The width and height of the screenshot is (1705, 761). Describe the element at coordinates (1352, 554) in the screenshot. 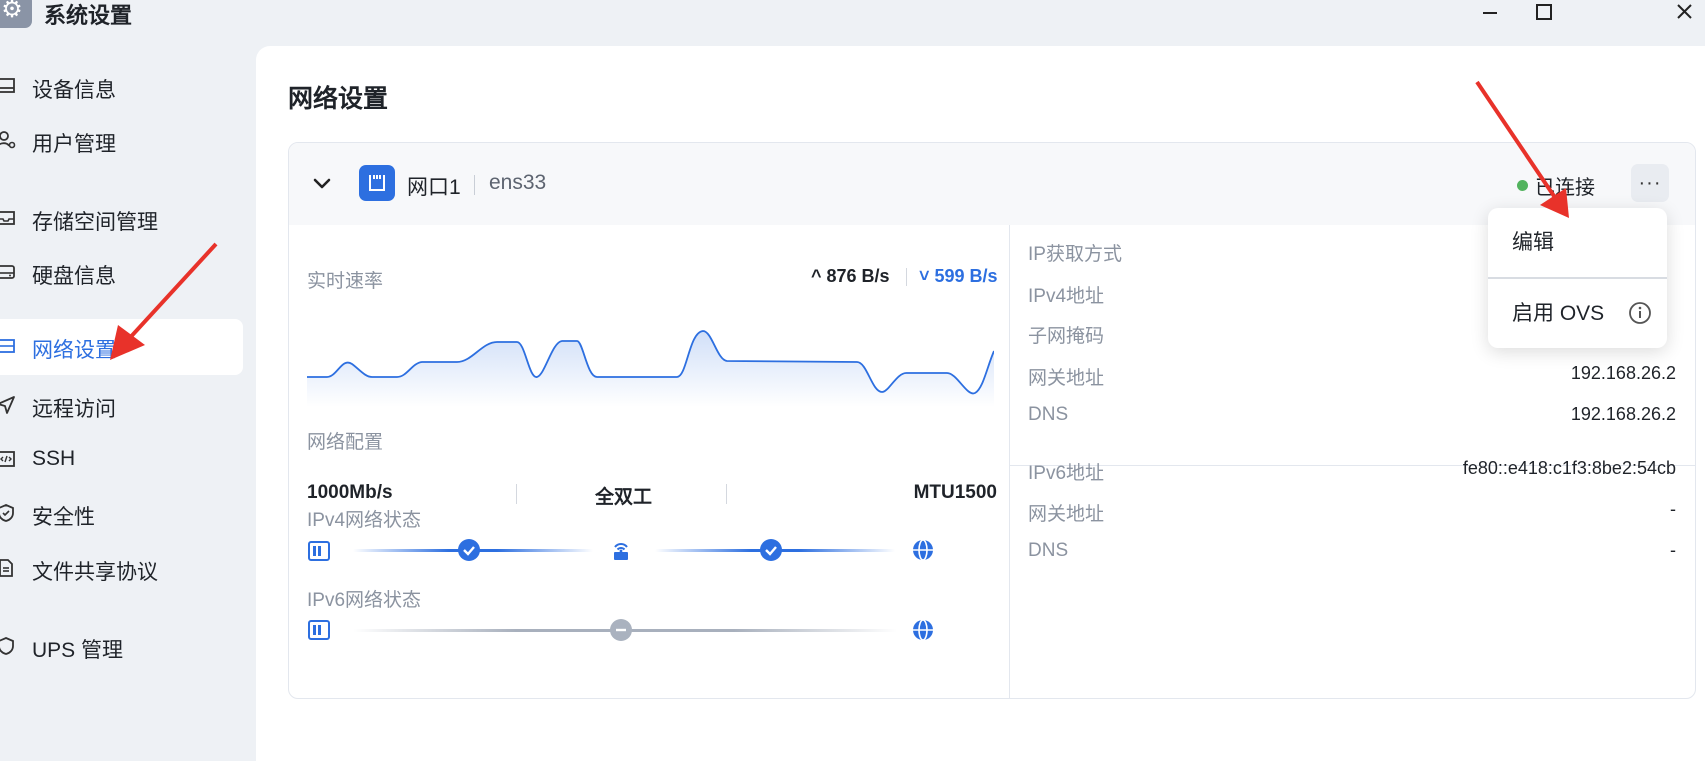

I see `ipv6-dns-row: DNS -` at that location.